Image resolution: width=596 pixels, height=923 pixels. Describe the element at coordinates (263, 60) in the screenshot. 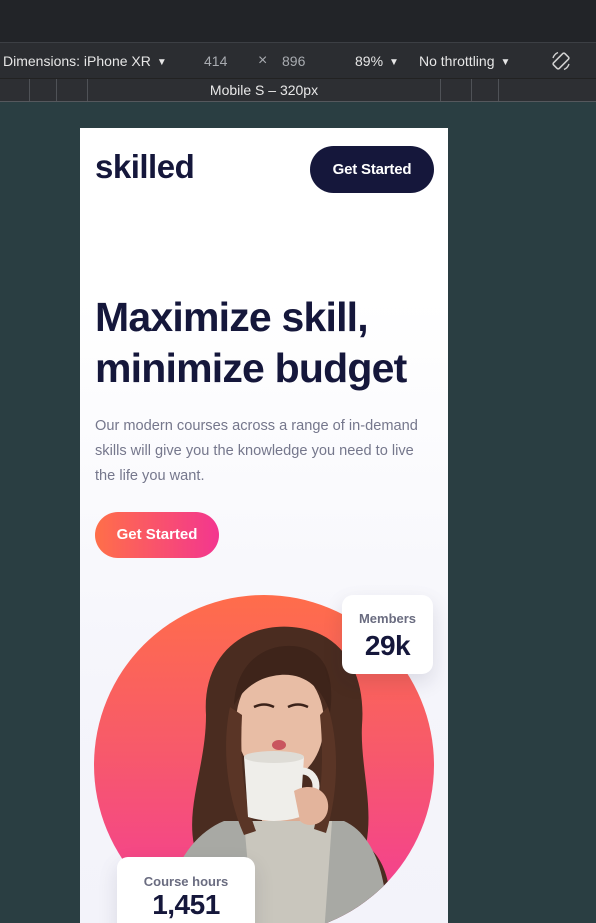

I see `times-icon: ×` at that location.